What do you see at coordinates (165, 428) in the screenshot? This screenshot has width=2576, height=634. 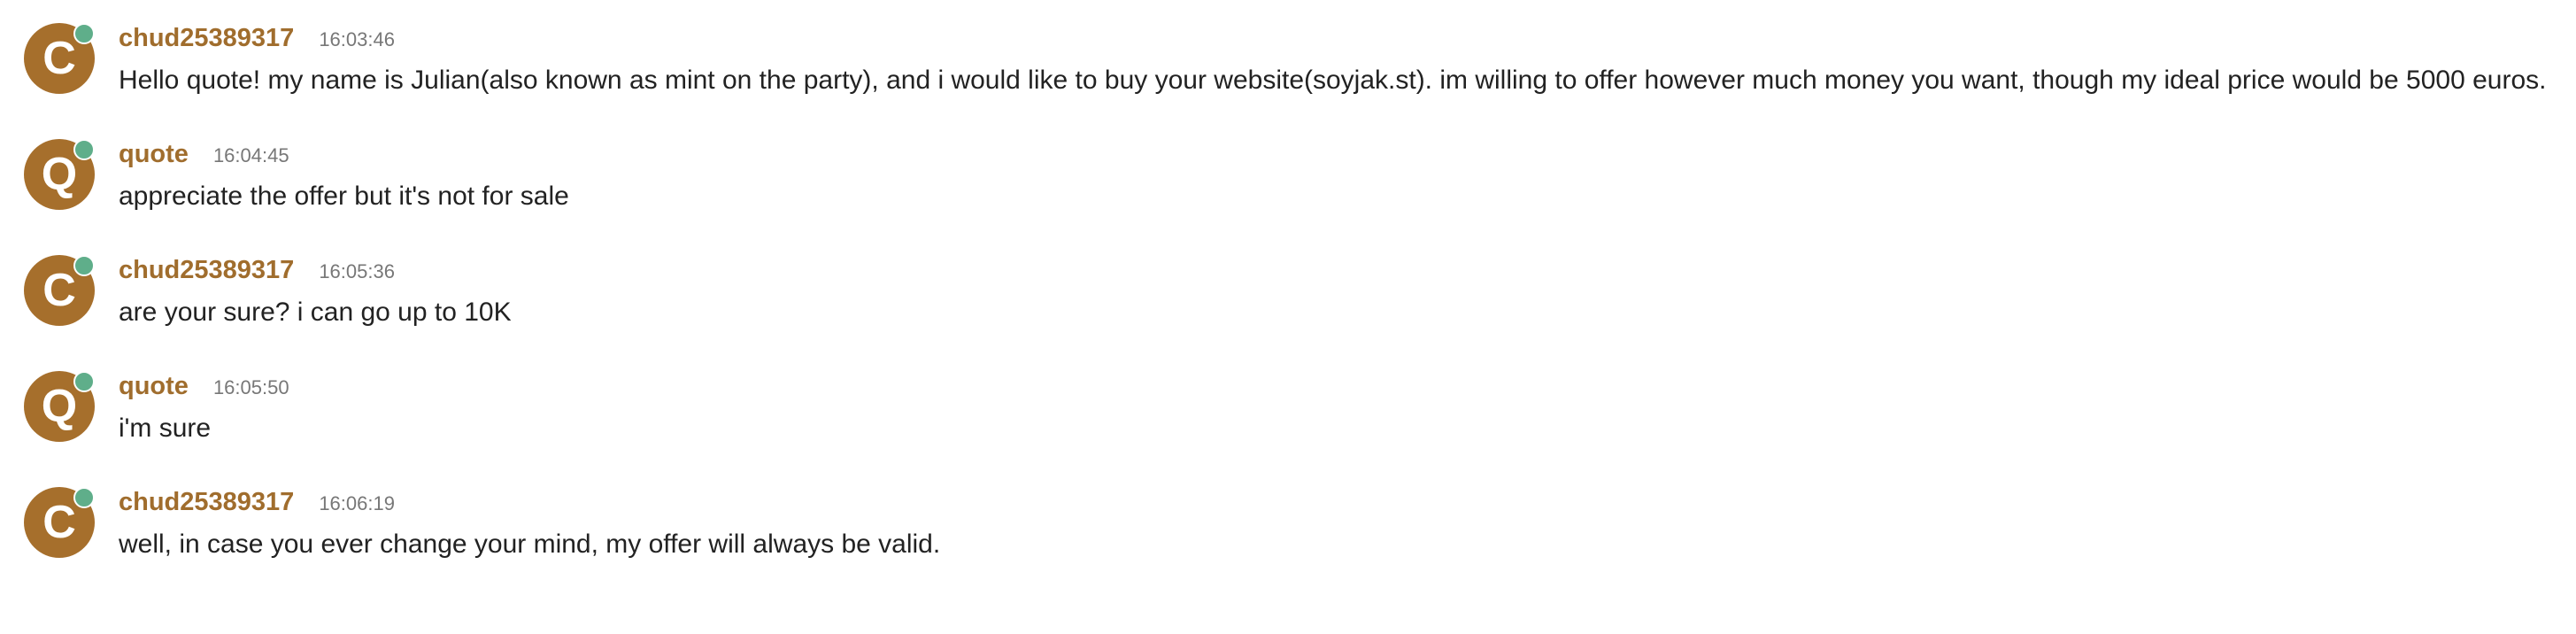 I see `message-text: i'm sure` at bounding box center [165, 428].